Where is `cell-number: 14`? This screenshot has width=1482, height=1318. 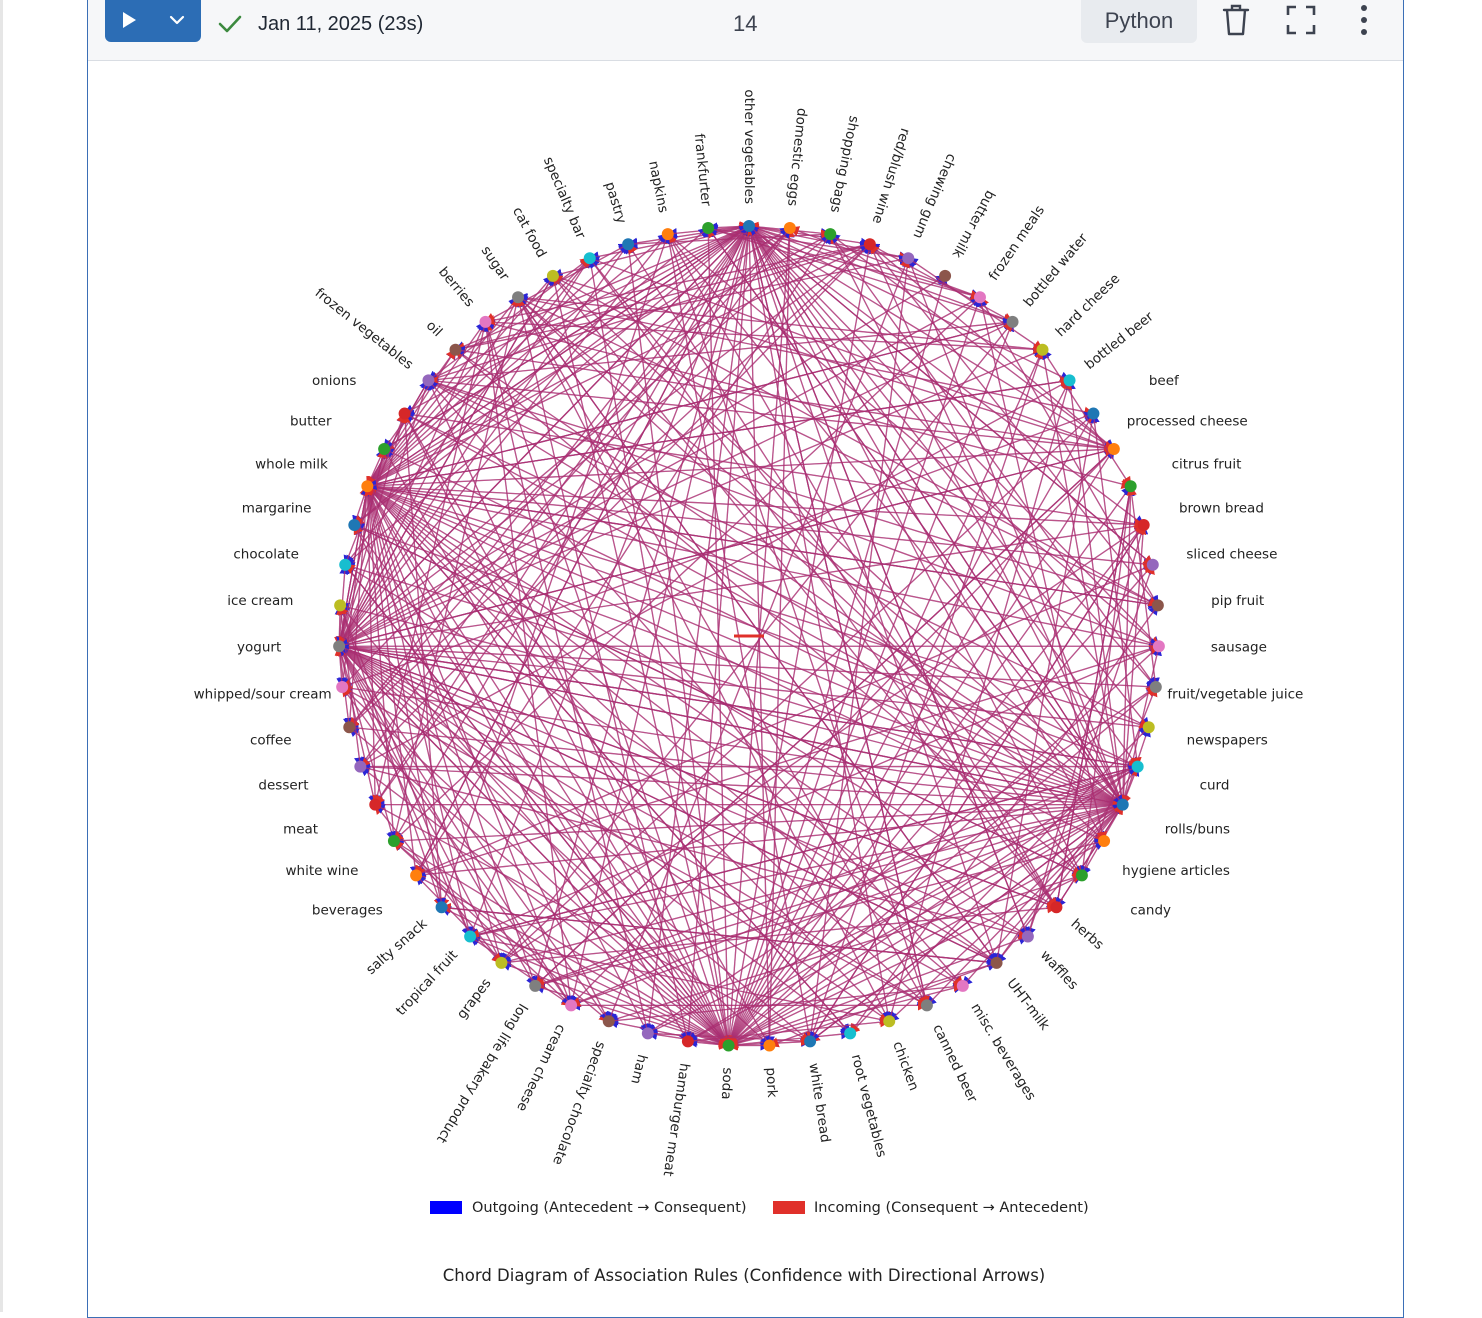
cell-number: 14 is located at coordinates (745, 23).